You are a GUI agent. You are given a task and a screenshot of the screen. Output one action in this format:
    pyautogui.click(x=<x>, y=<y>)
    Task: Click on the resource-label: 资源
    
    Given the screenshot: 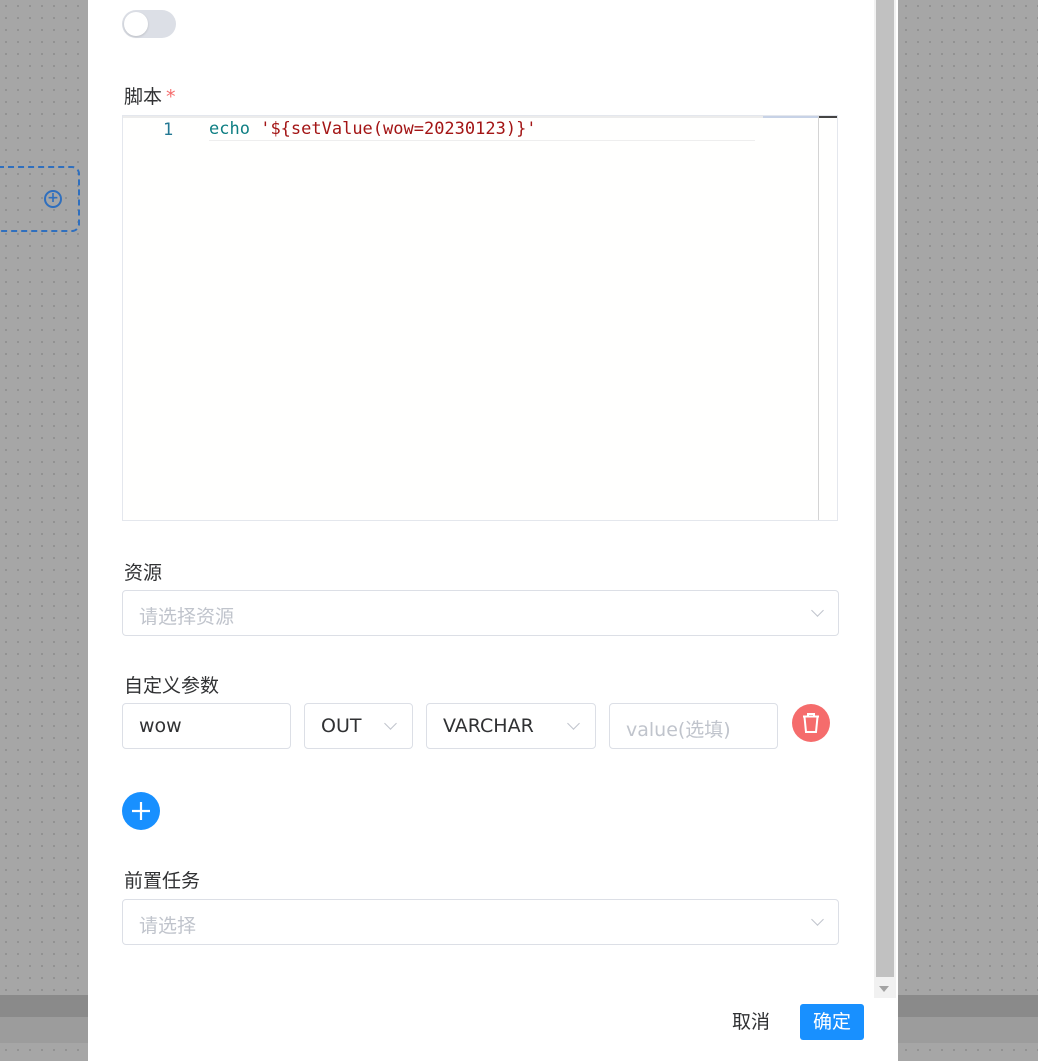 What is the action you would take?
    pyautogui.click(x=143, y=573)
    